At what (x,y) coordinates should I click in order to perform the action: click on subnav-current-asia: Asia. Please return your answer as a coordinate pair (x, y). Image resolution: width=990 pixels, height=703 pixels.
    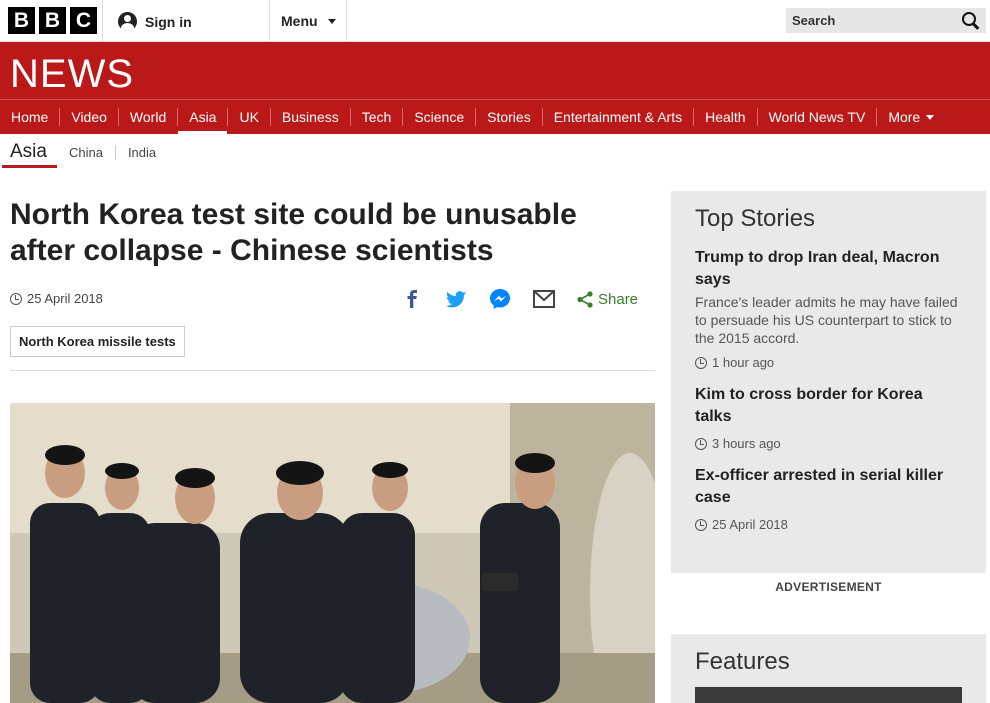
    Looking at the image, I should click on (29, 152).